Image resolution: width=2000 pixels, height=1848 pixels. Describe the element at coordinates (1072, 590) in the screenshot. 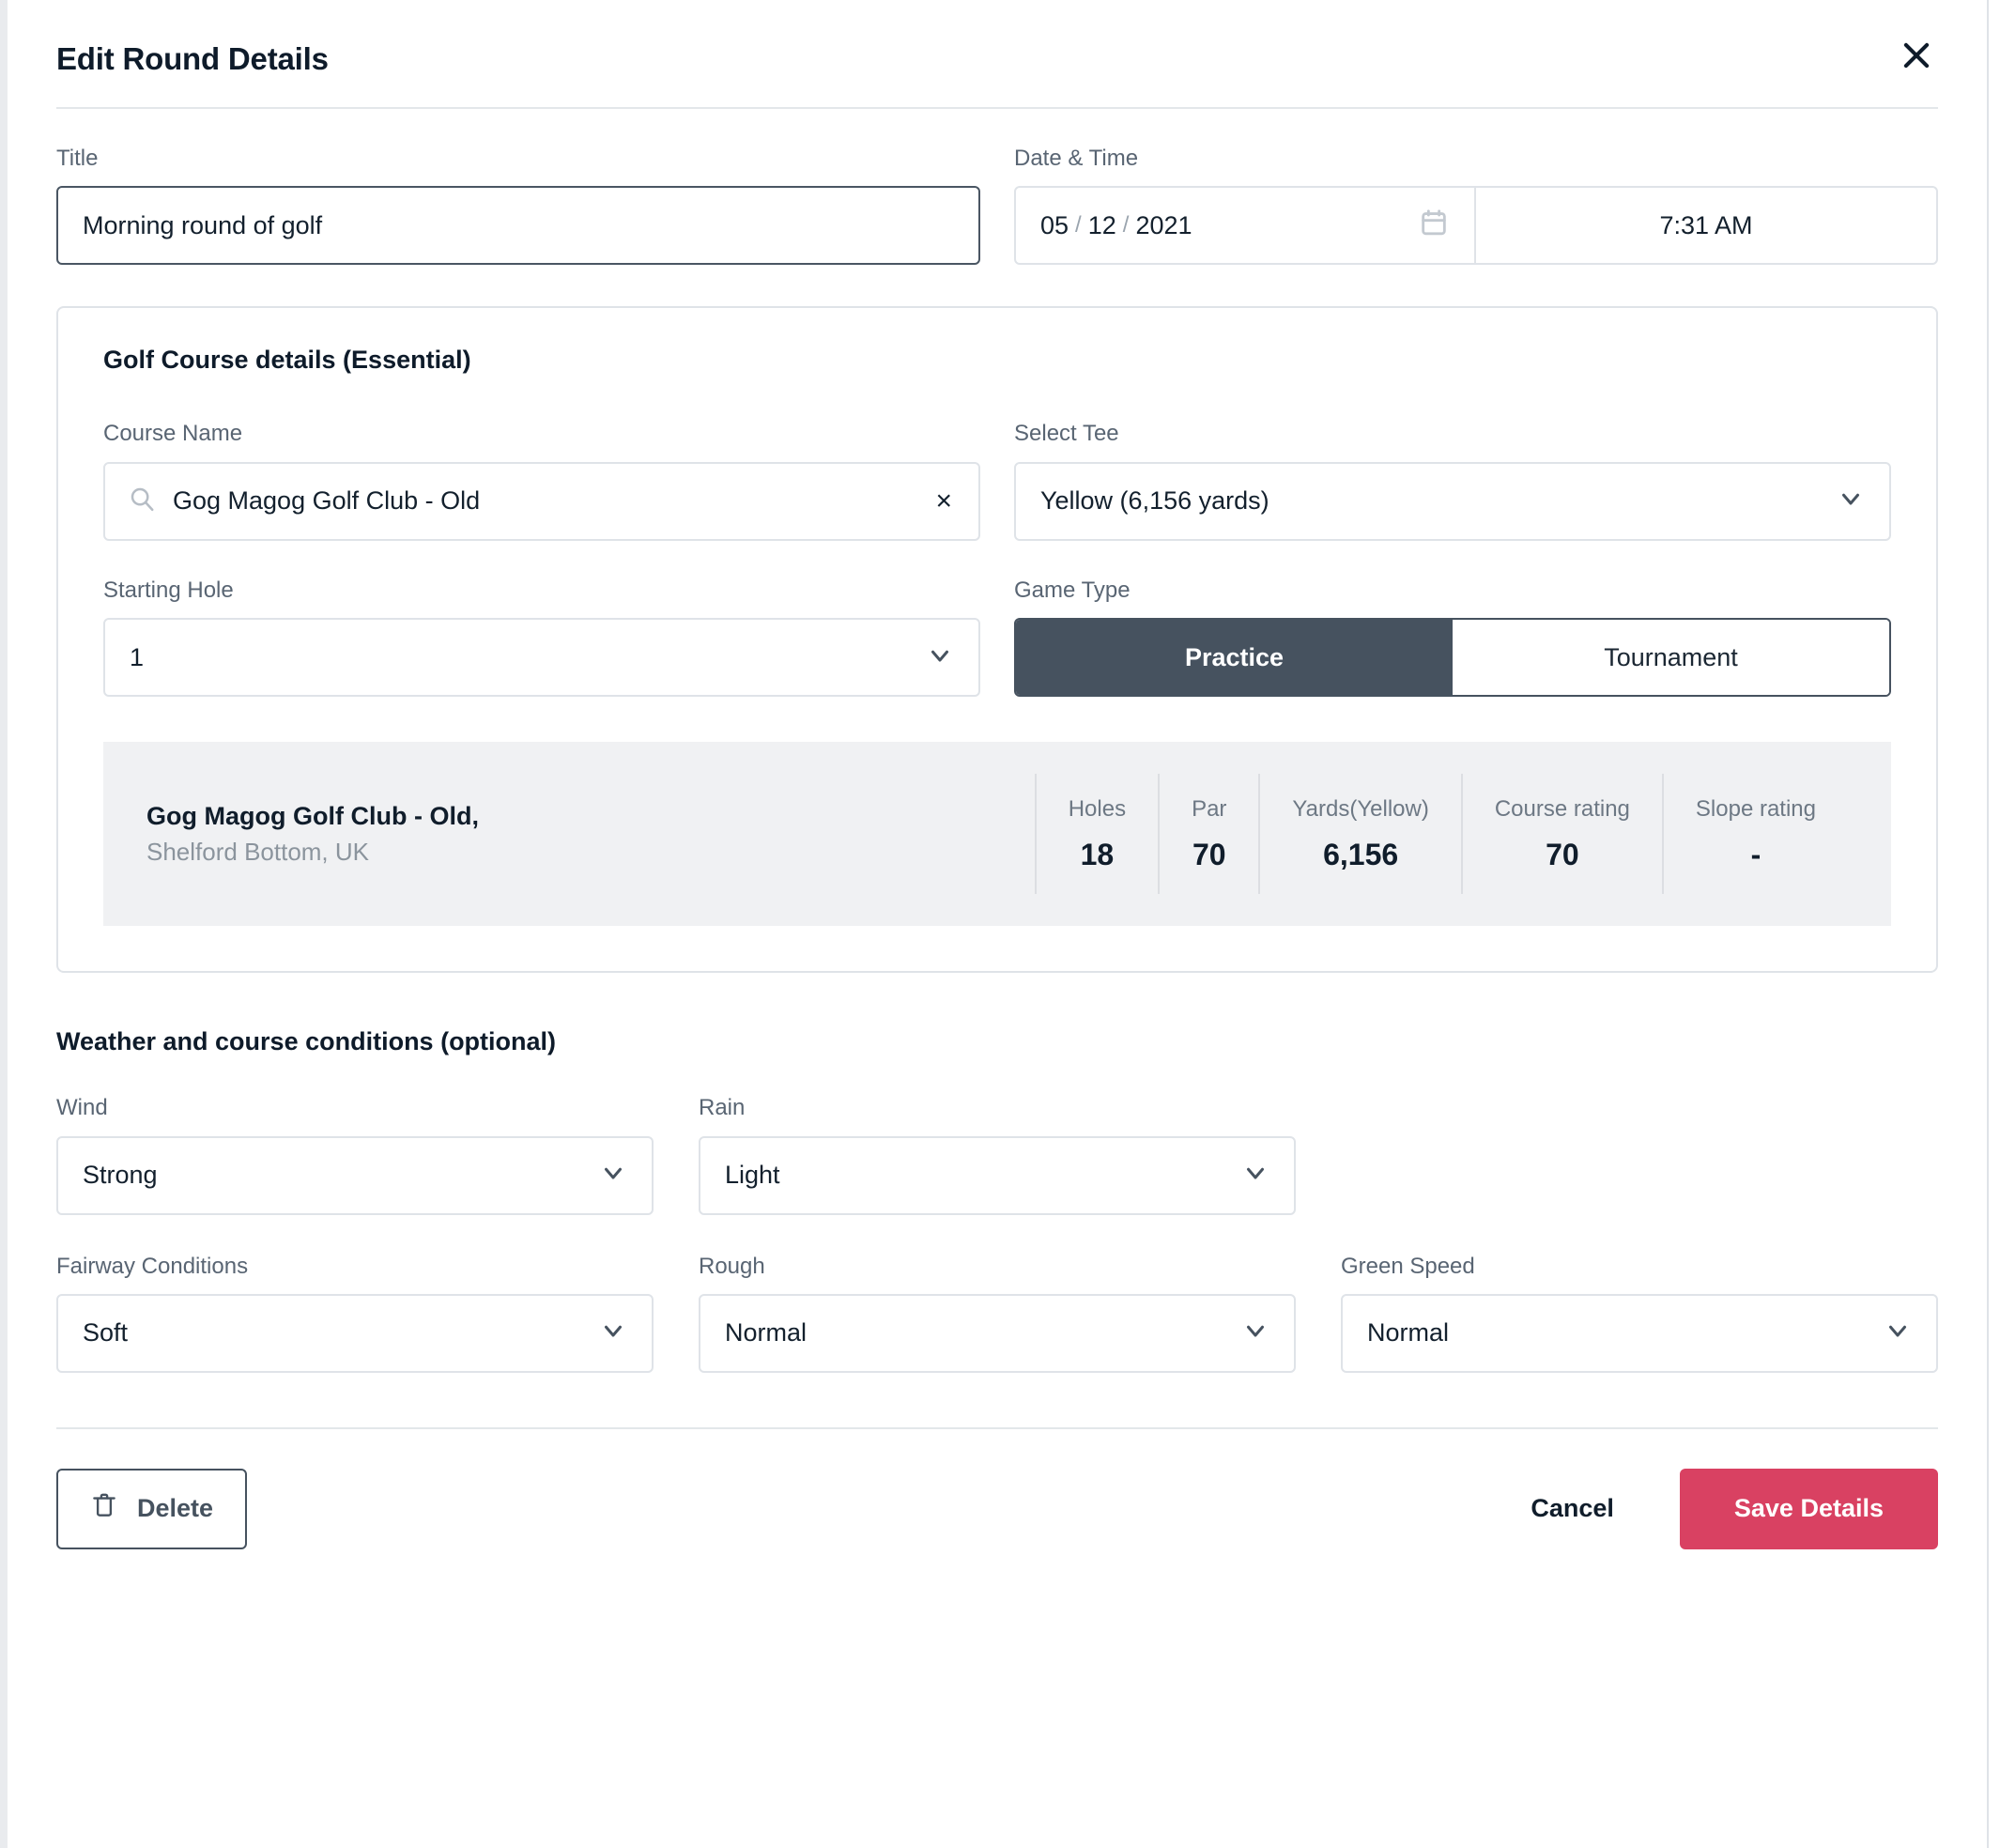

I see `game-type-label: Game Type` at that location.